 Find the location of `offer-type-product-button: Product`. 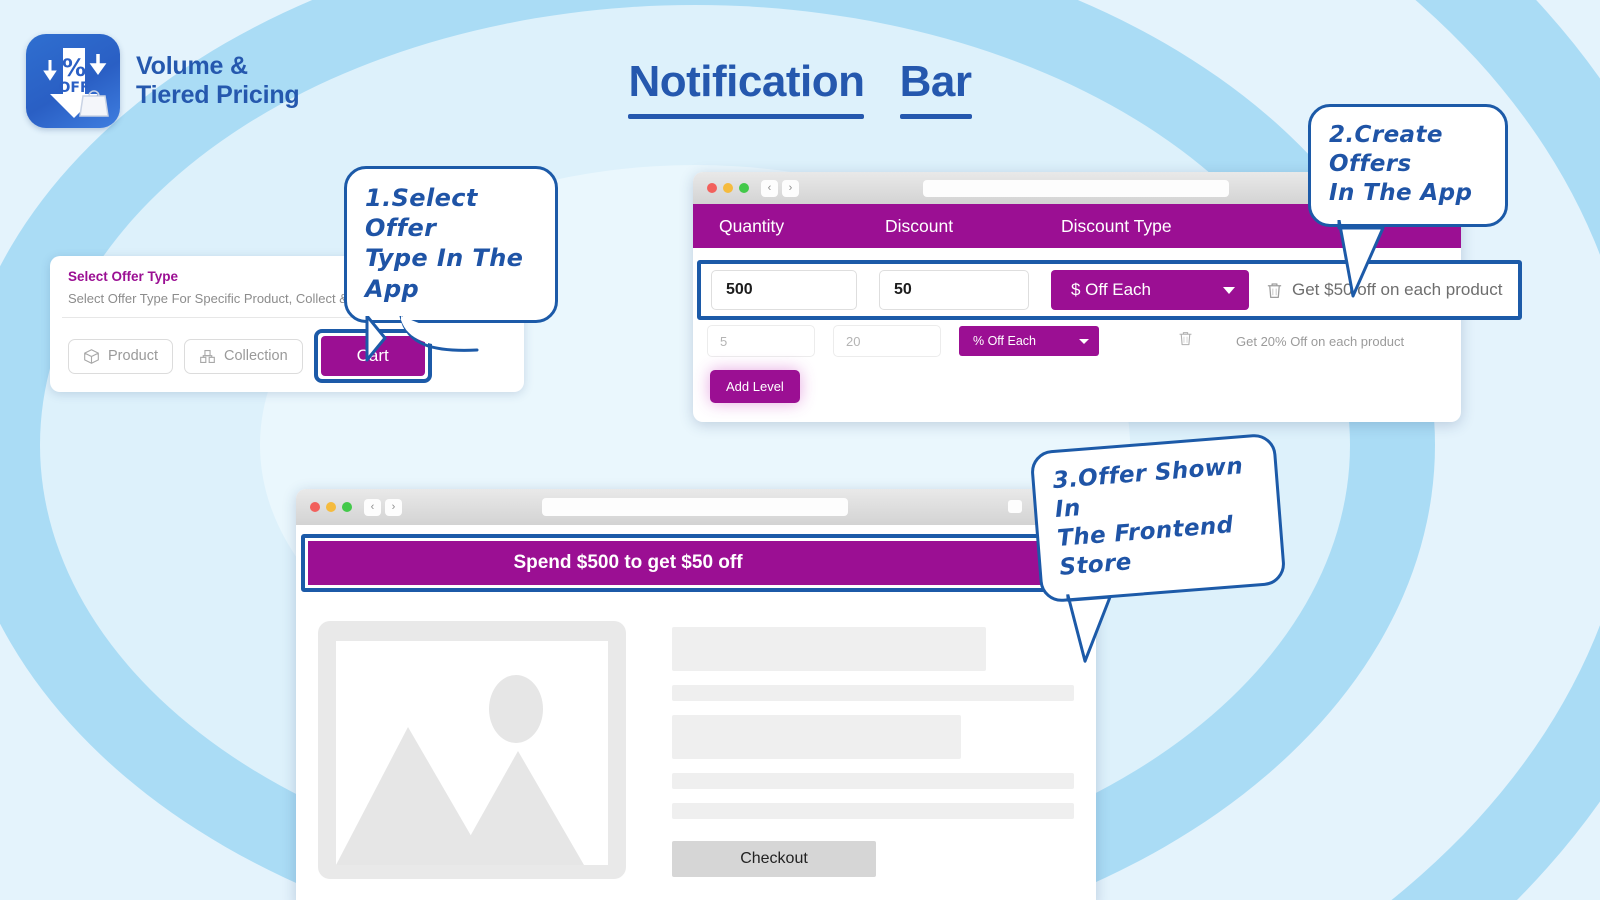

offer-type-product-button: Product is located at coordinates (120, 356).